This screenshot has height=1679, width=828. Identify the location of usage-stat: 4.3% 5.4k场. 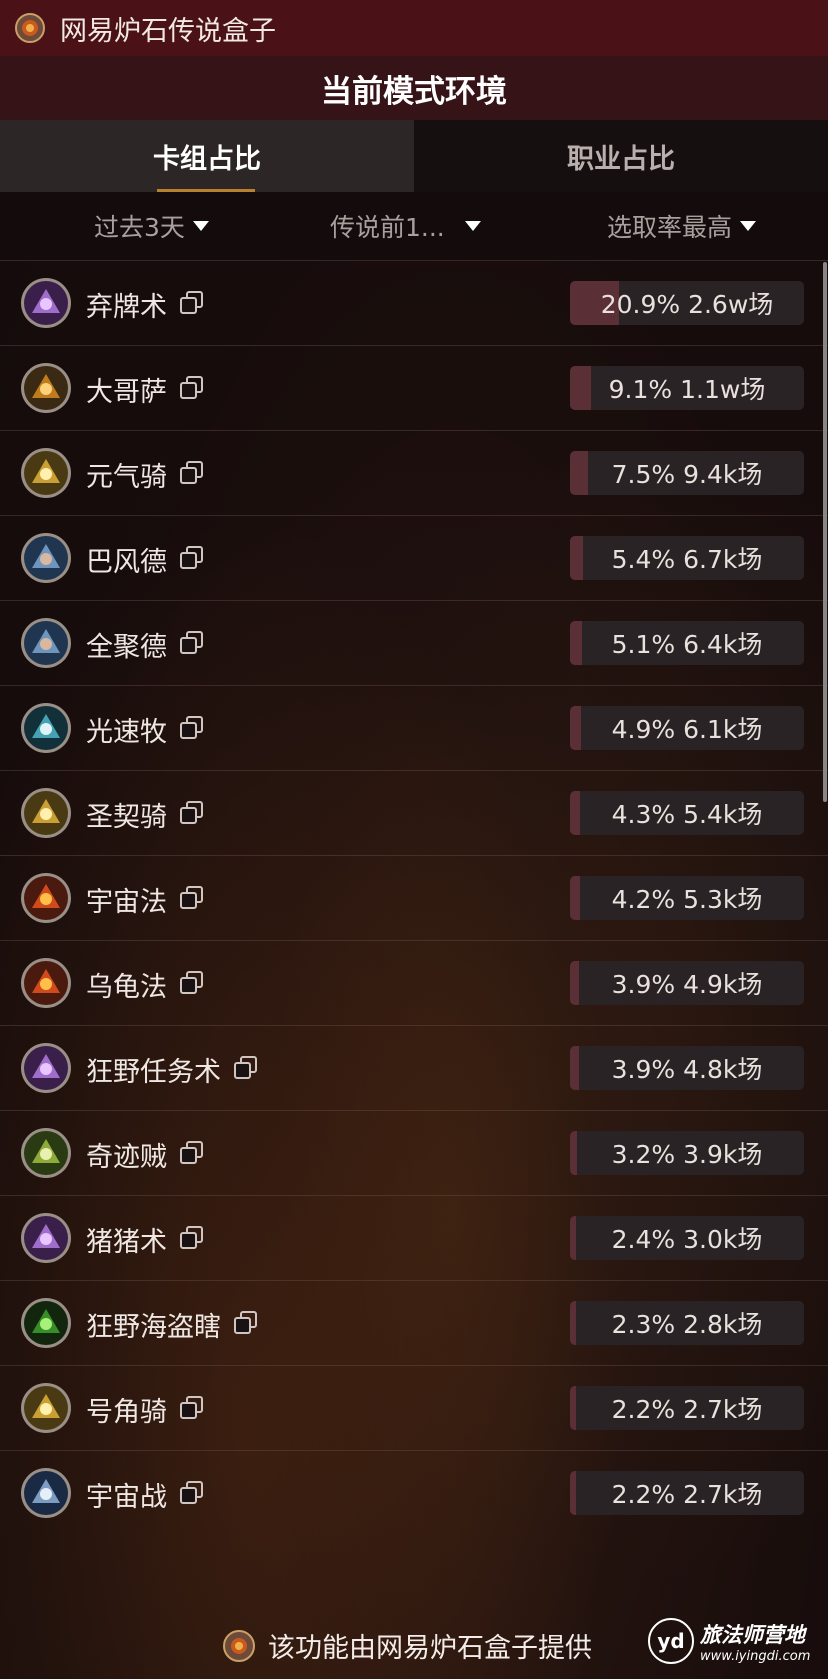
(687, 814).